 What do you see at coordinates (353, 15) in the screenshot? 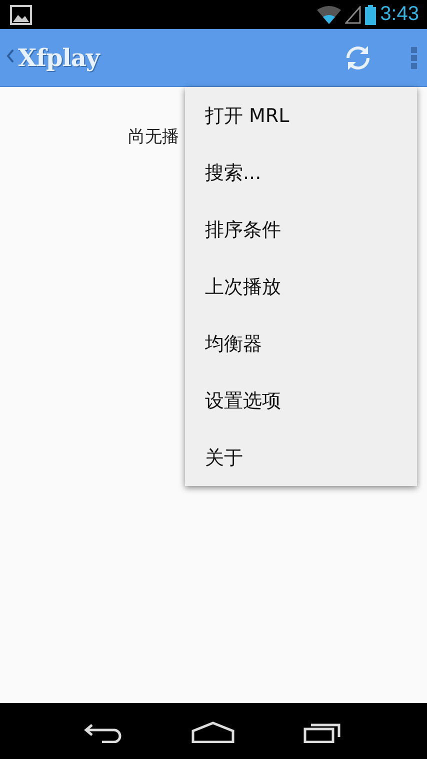
I see `signal-icon` at bounding box center [353, 15].